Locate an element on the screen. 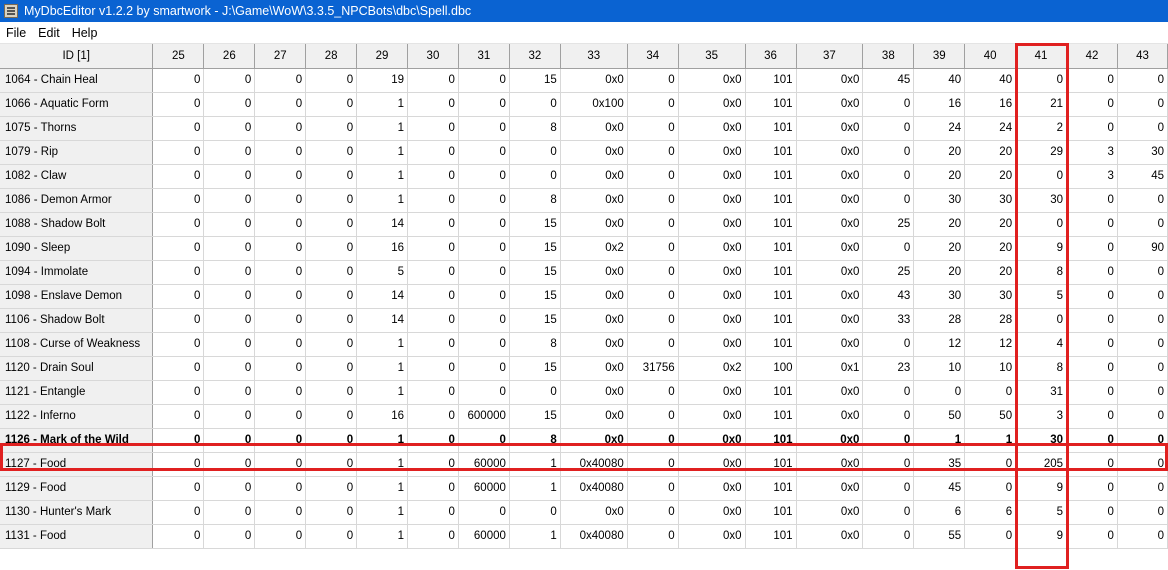 Image resolution: width=1168 pixels, height=570 pixels. row-header: 1079 - Rip is located at coordinates (77, 152).